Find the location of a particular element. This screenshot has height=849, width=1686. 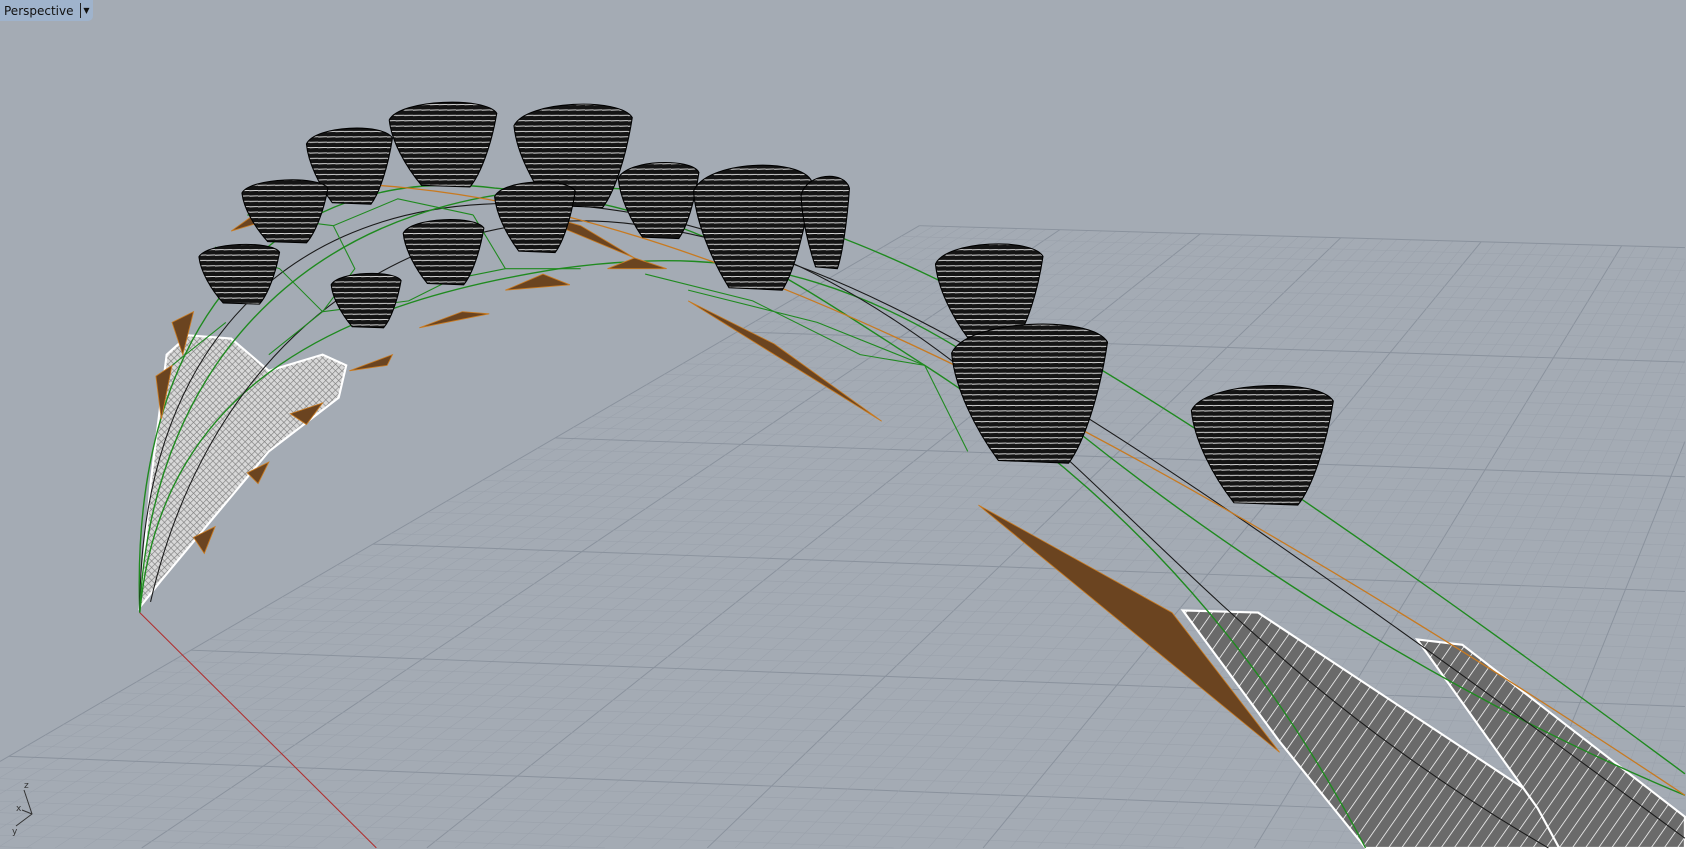

axis-y-label: y is located at coordinates (15, 832).